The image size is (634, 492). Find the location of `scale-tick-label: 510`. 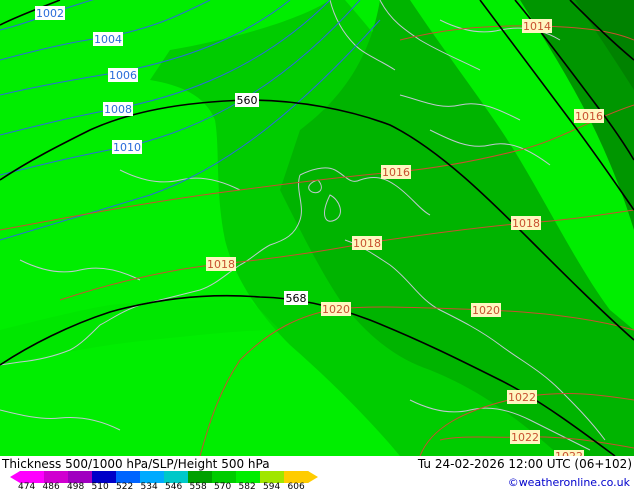

scale-tick-label: 510 is located at coordinates (100, 487).